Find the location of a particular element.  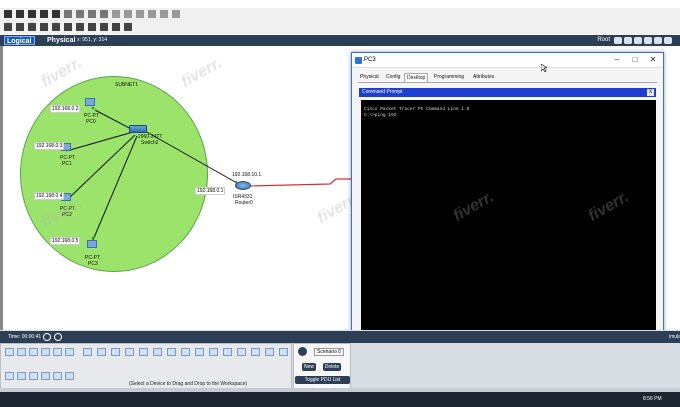

wan-emulation-category-icon is located at coordinates (21, 376).